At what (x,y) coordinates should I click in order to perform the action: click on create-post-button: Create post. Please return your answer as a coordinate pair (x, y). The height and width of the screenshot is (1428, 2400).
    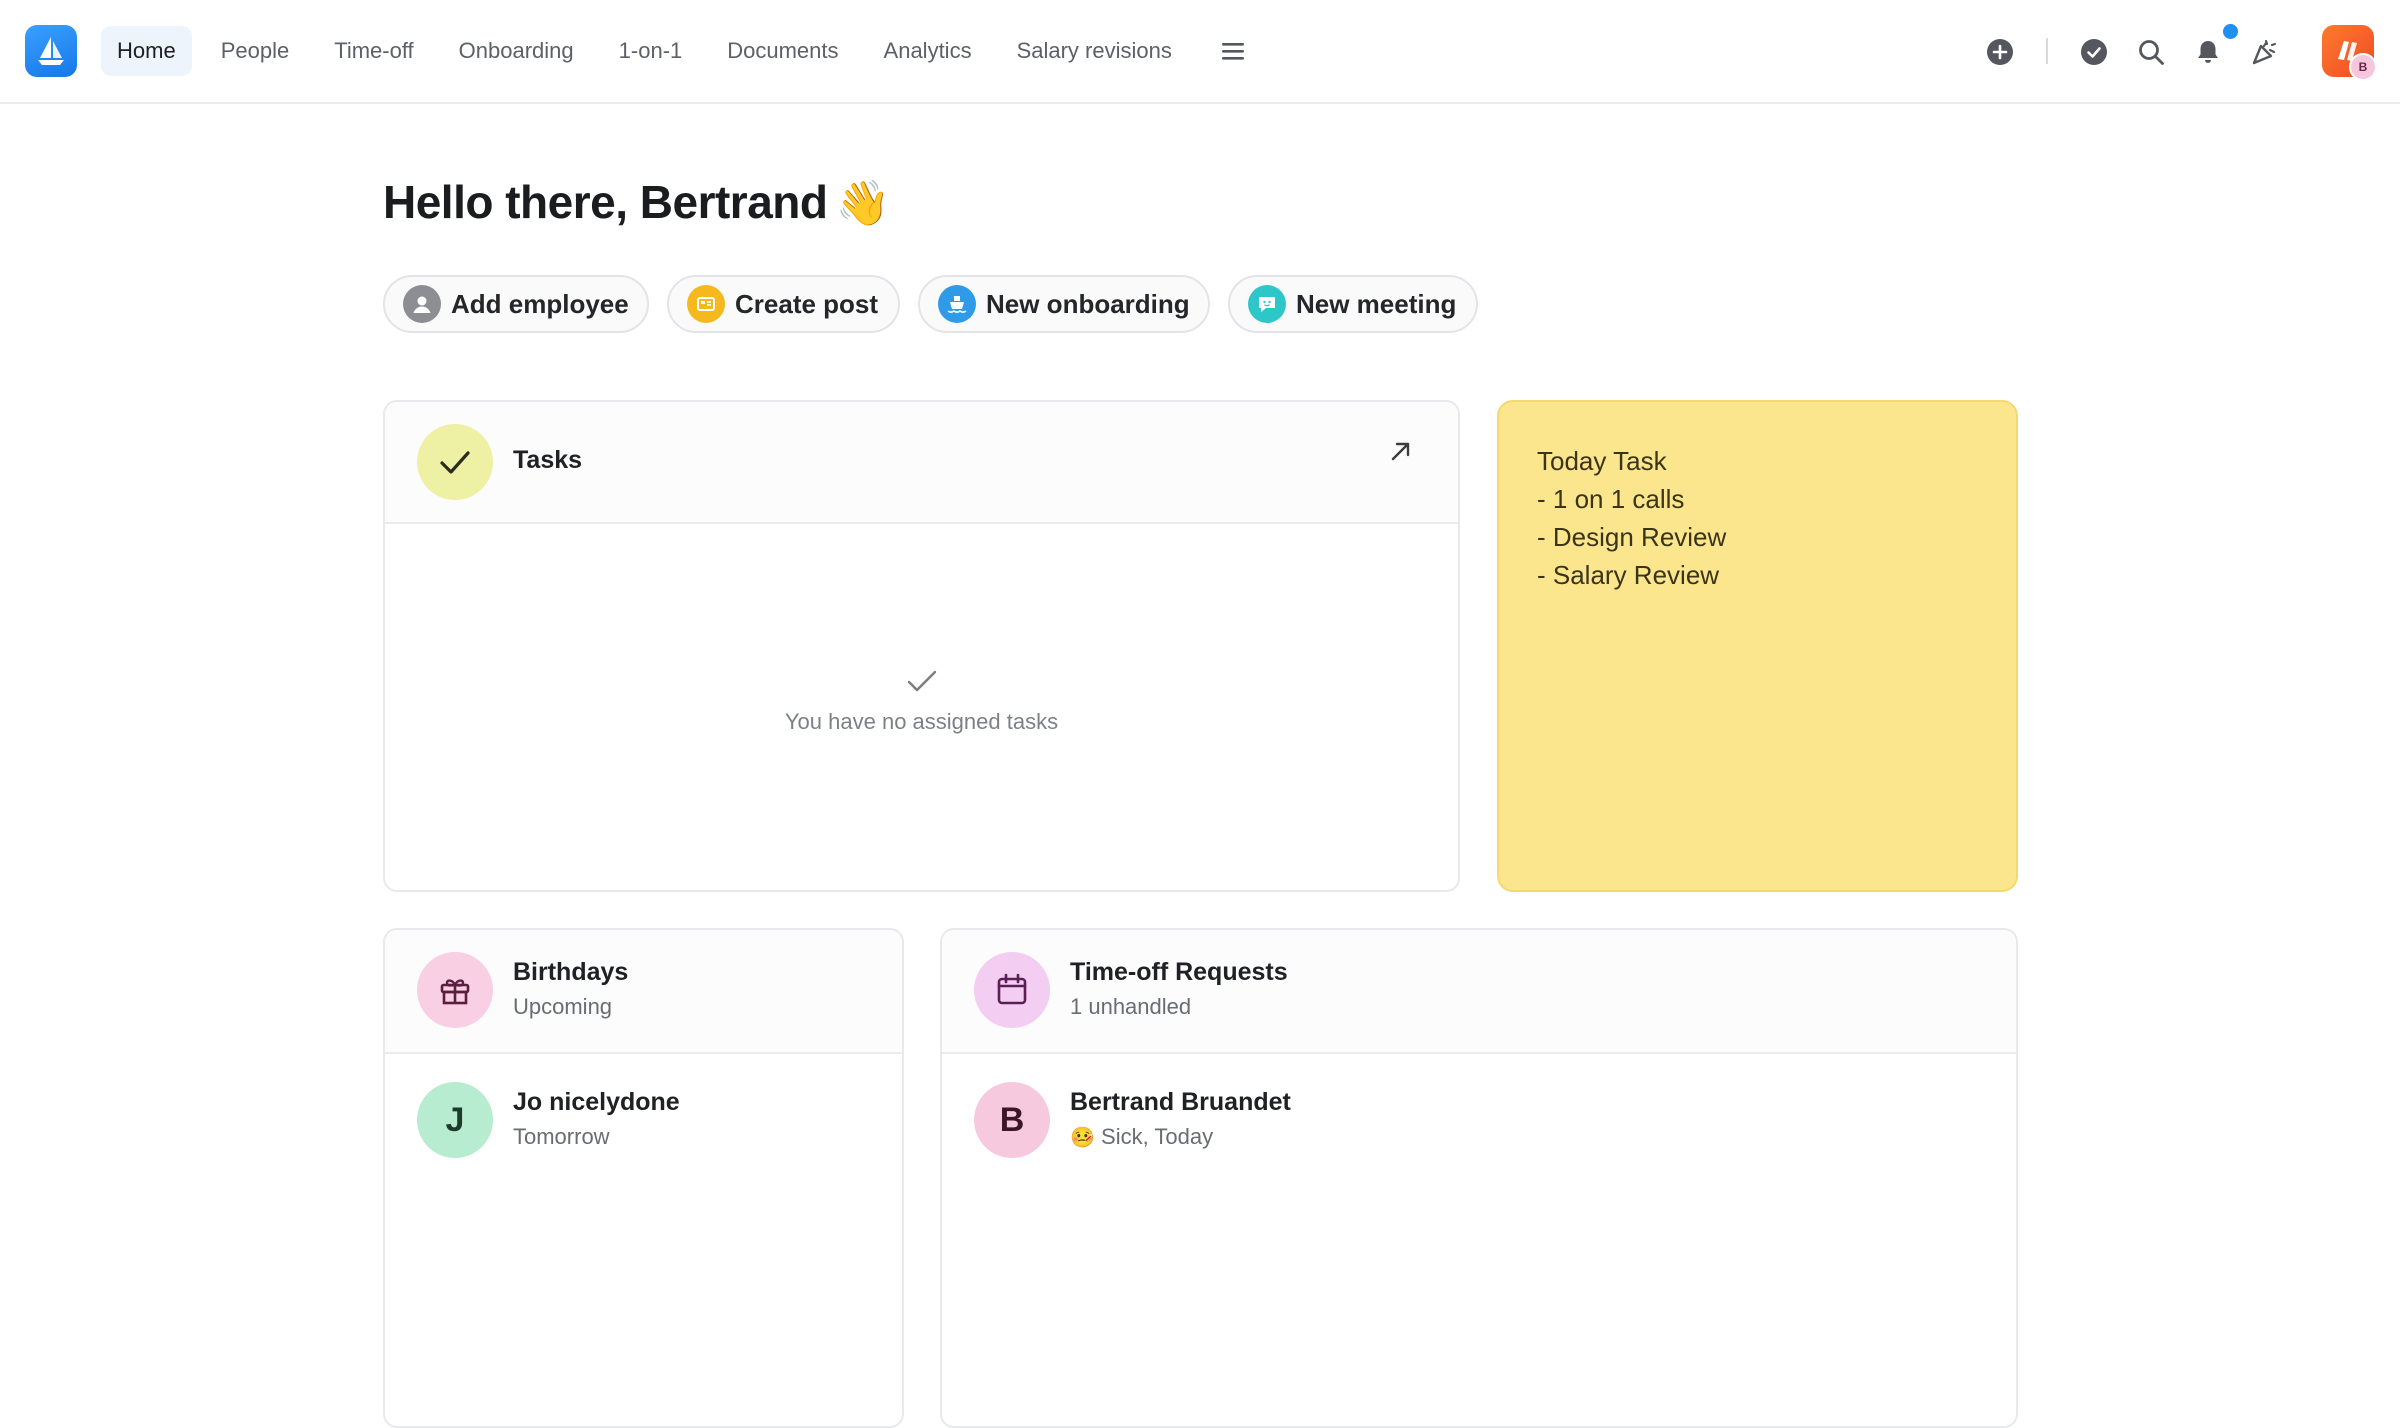
    Looking at the image, I should click on (783, 304).